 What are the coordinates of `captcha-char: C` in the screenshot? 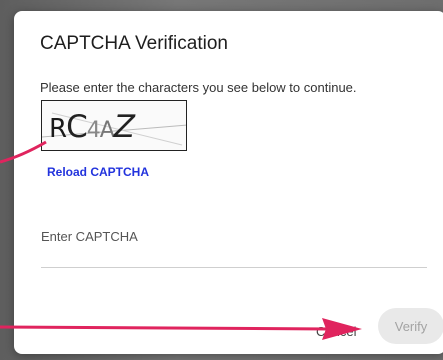 It's located at (77, 127).